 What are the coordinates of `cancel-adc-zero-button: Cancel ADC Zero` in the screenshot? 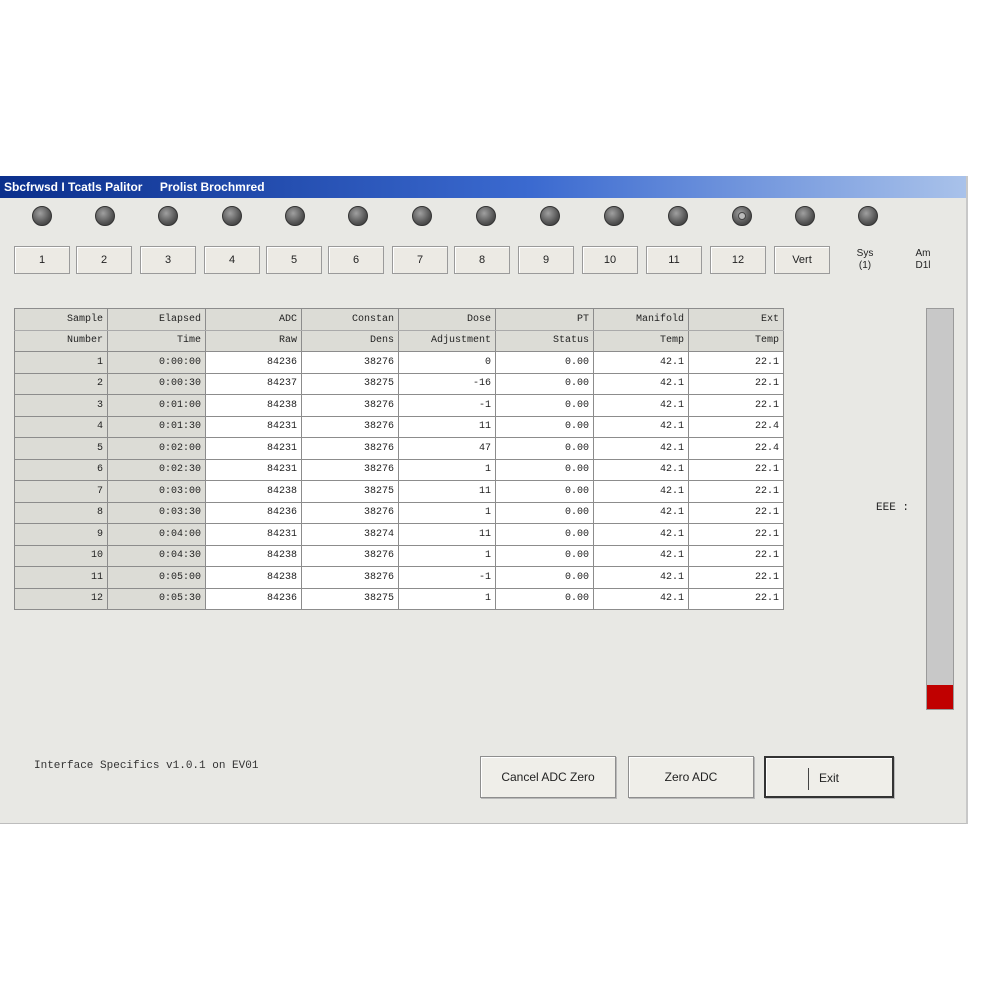 It's located at (548, 777).